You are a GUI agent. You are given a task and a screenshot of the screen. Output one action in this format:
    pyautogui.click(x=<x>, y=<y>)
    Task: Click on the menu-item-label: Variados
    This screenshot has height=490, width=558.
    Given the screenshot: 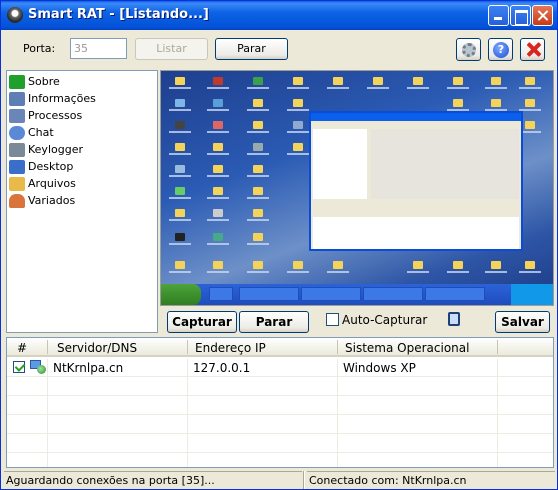 What is the action you would take?
    pyautogui.click(x=52, y=200)
    